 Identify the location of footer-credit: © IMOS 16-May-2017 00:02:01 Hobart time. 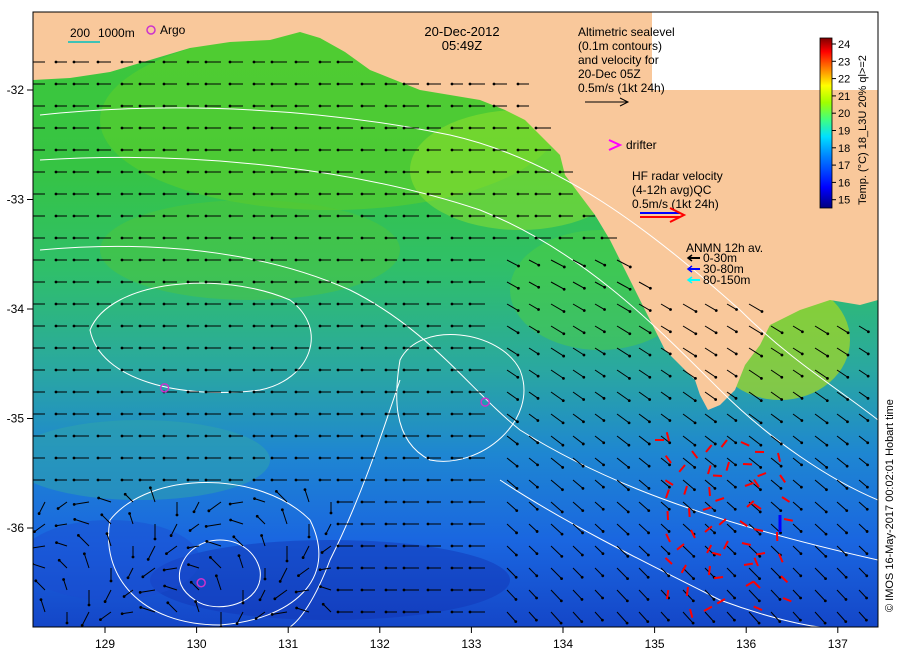
(890, 505).